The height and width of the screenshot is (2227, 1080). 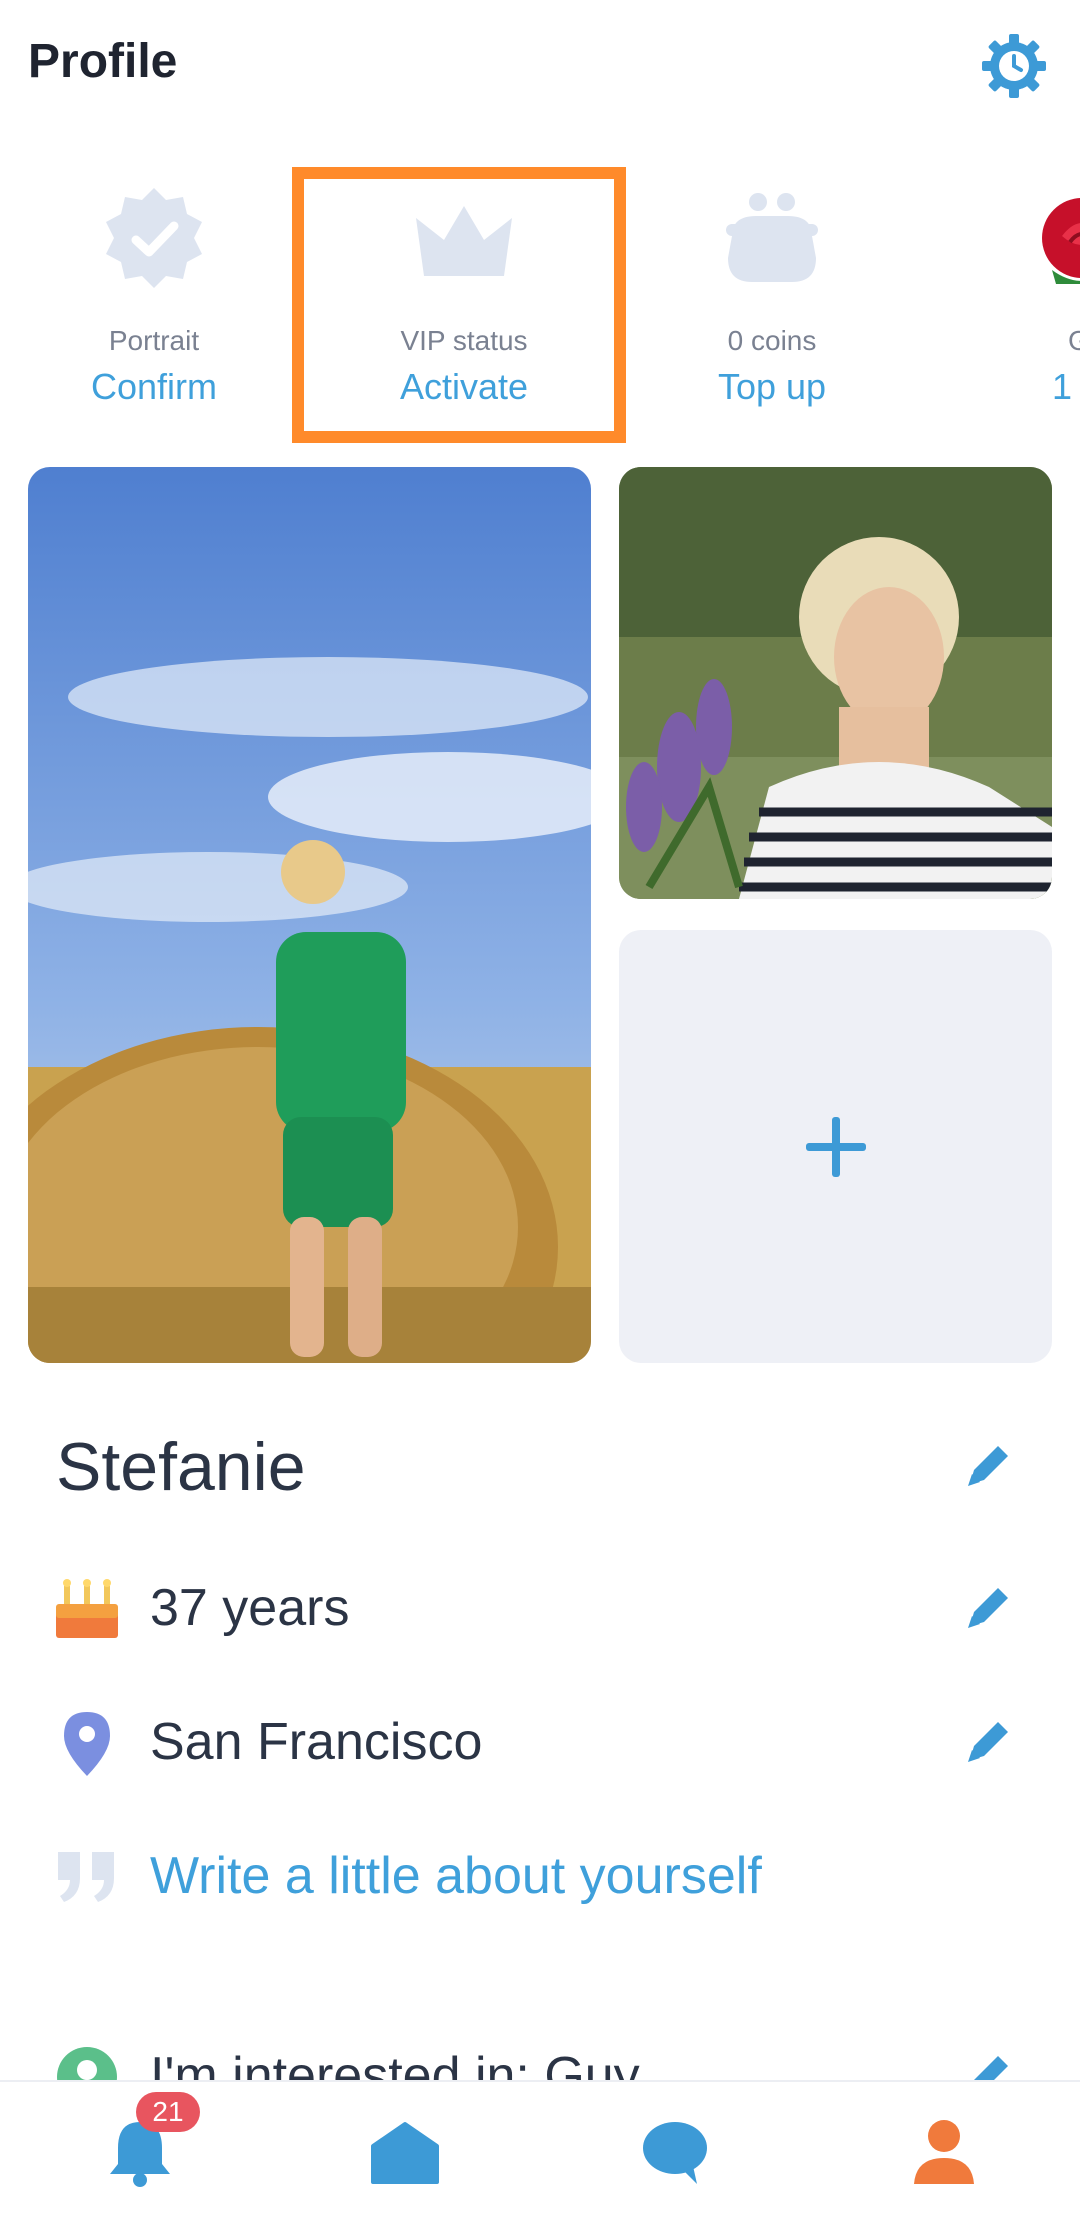 I want to click on birthday-cake-icon, so click(x=87, y=1608).